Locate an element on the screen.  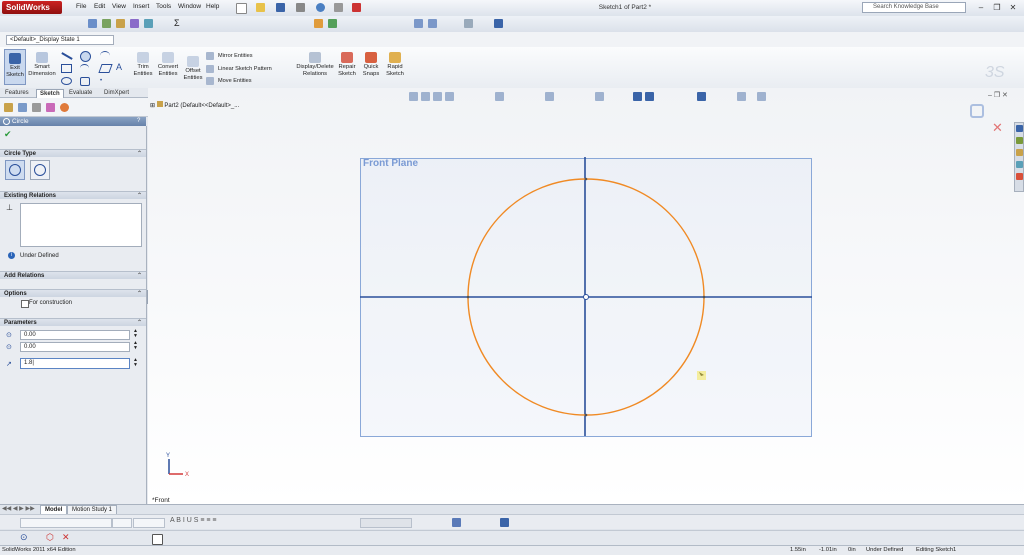
menu-window: Window is located at coordinates (189, 6).